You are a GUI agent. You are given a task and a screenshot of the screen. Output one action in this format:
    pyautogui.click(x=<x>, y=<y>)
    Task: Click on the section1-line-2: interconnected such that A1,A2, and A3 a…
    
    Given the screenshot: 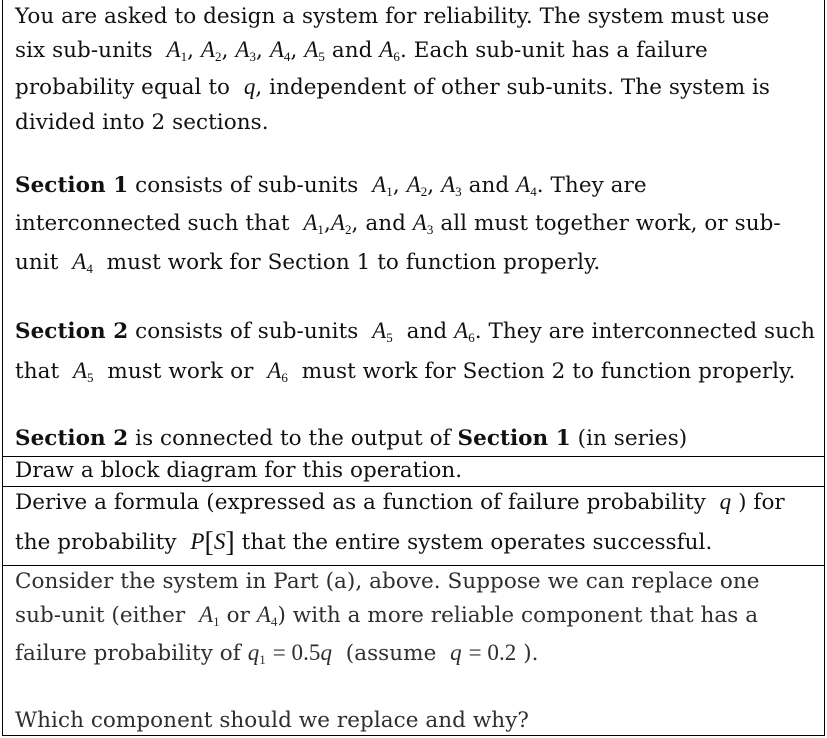 What is the action you would take?
    pyautogui.click(x=398, y=223)
    